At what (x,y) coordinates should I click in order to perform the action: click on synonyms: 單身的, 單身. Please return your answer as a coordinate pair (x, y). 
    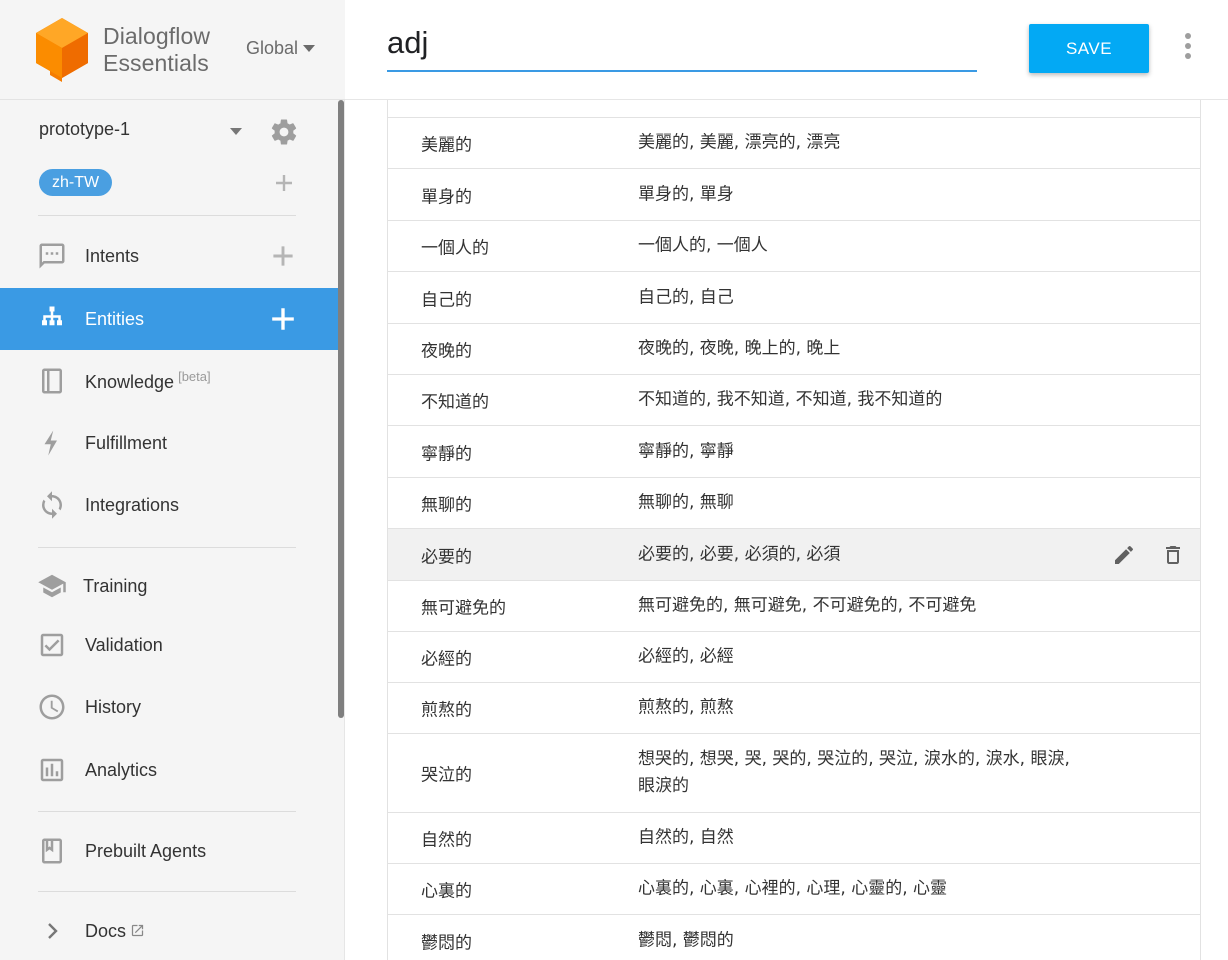
    Looking at the image, I should click on (858, 194).